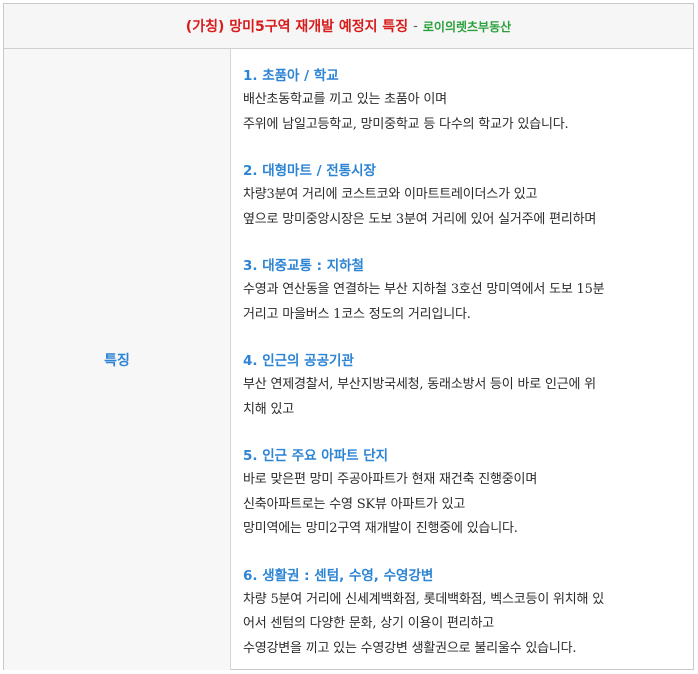  What do you see at coordinates (406, 124) in the screenshot?
I see `section-line: 주위에 남일고등학교, 망미중학교 등 다수의 학교가 있습니다.` at bounding box center [406, 124].